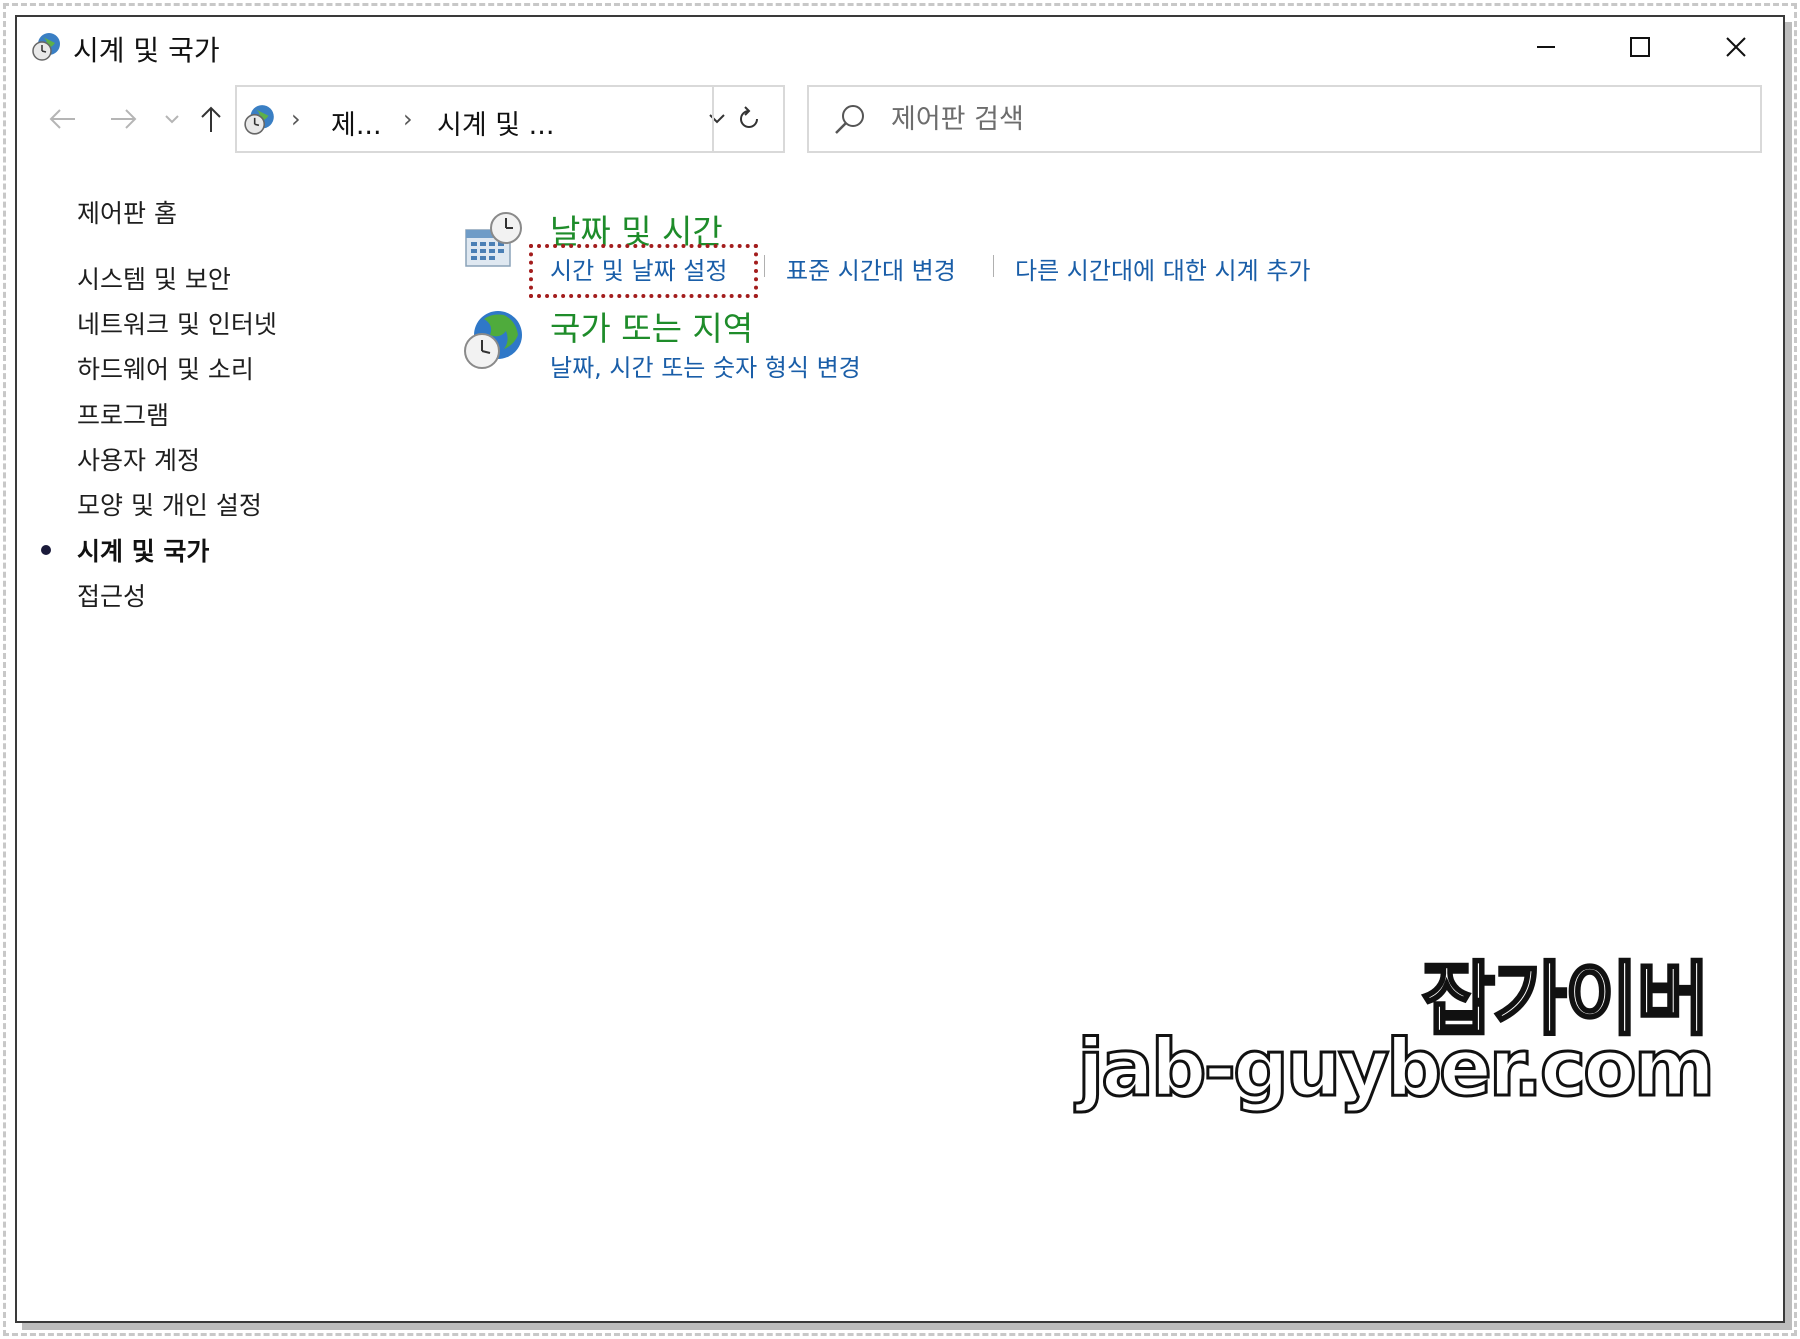 The image size is (1800, 1339). Describe the element at coordinates (871, 268) in the screenshot. I see `link-change-time-zone: 표준 시간대 변경` at that location.